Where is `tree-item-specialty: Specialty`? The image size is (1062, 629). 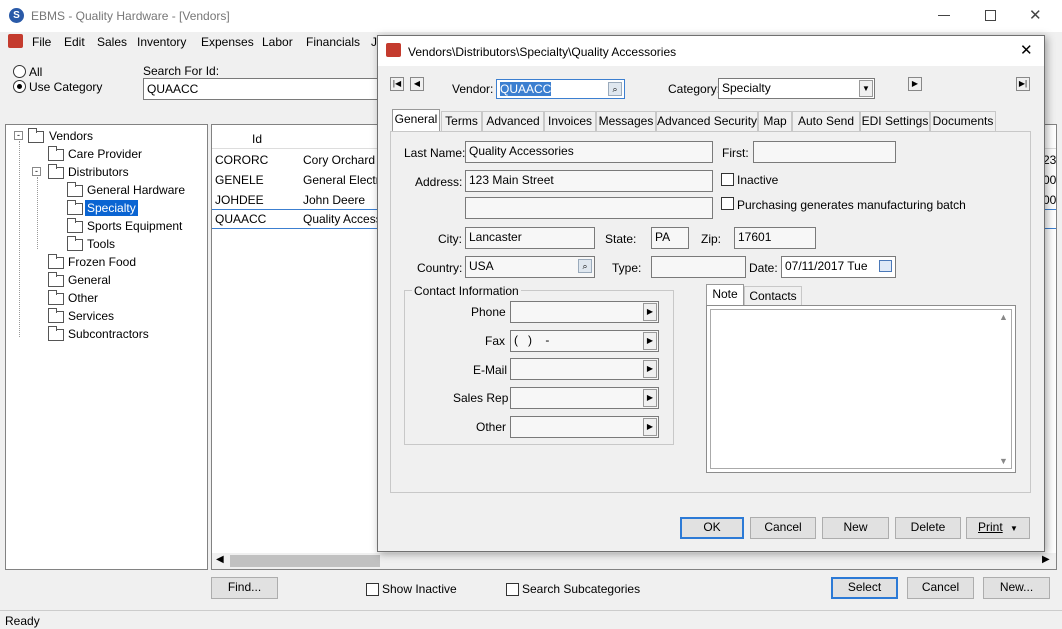 tree-item-specialty: Specialty is located at coordinates (111, 208).